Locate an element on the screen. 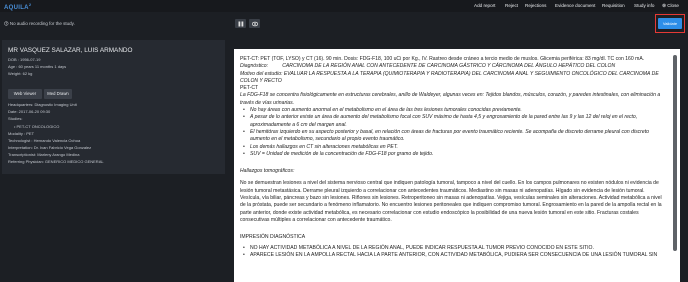 The image size is (688, 282). transcriptionist: Transcriptionist: Marleny Arango Medina is located at coordinates (44, 154).